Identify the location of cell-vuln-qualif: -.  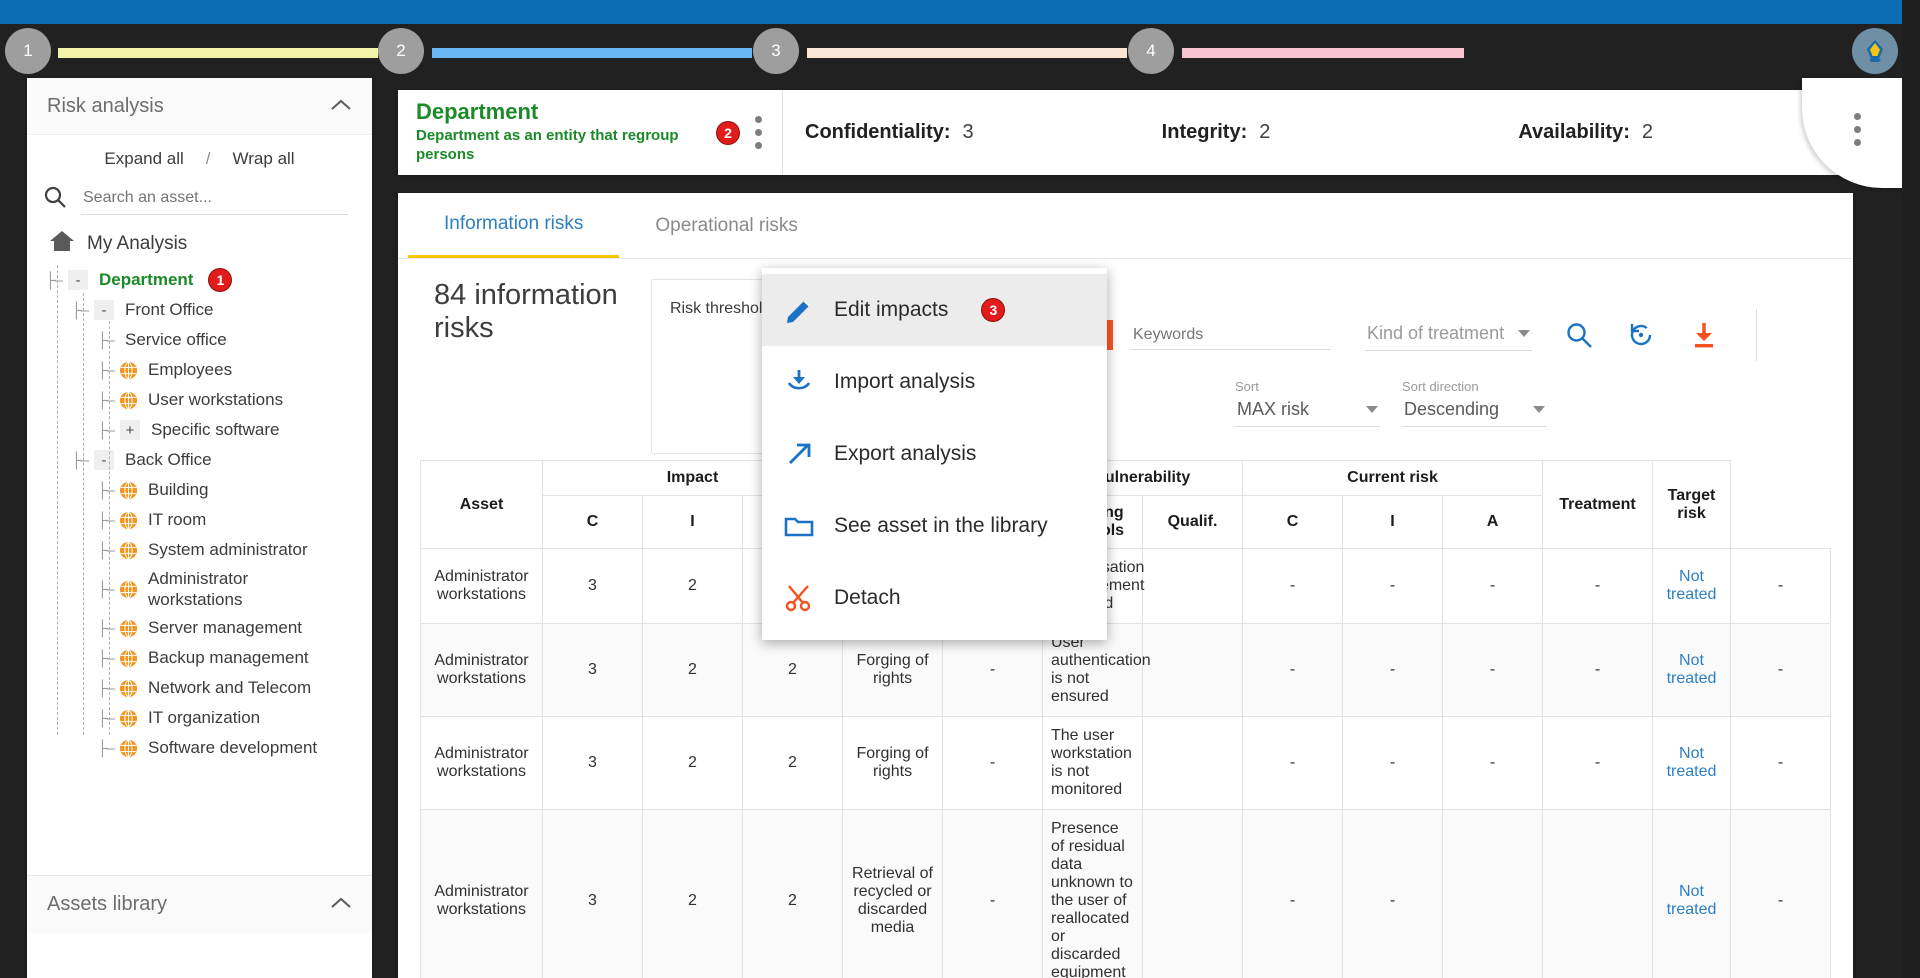
(1292, 670).